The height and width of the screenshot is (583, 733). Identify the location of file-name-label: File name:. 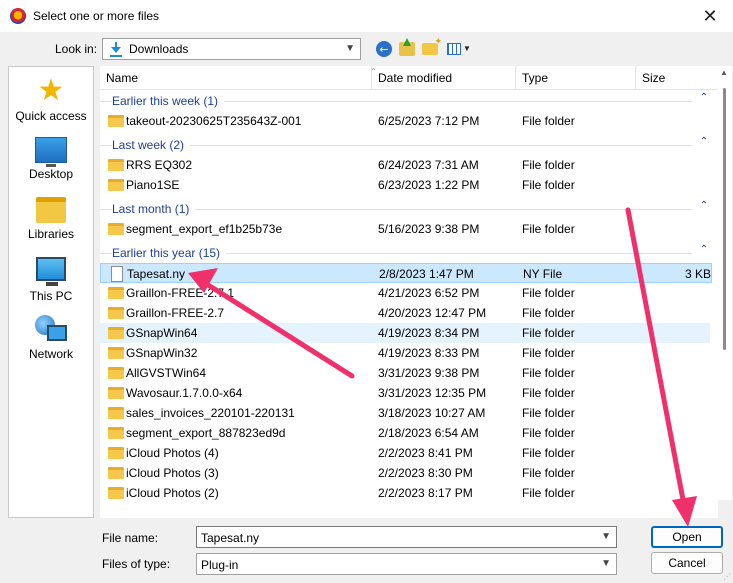
(130, 538).